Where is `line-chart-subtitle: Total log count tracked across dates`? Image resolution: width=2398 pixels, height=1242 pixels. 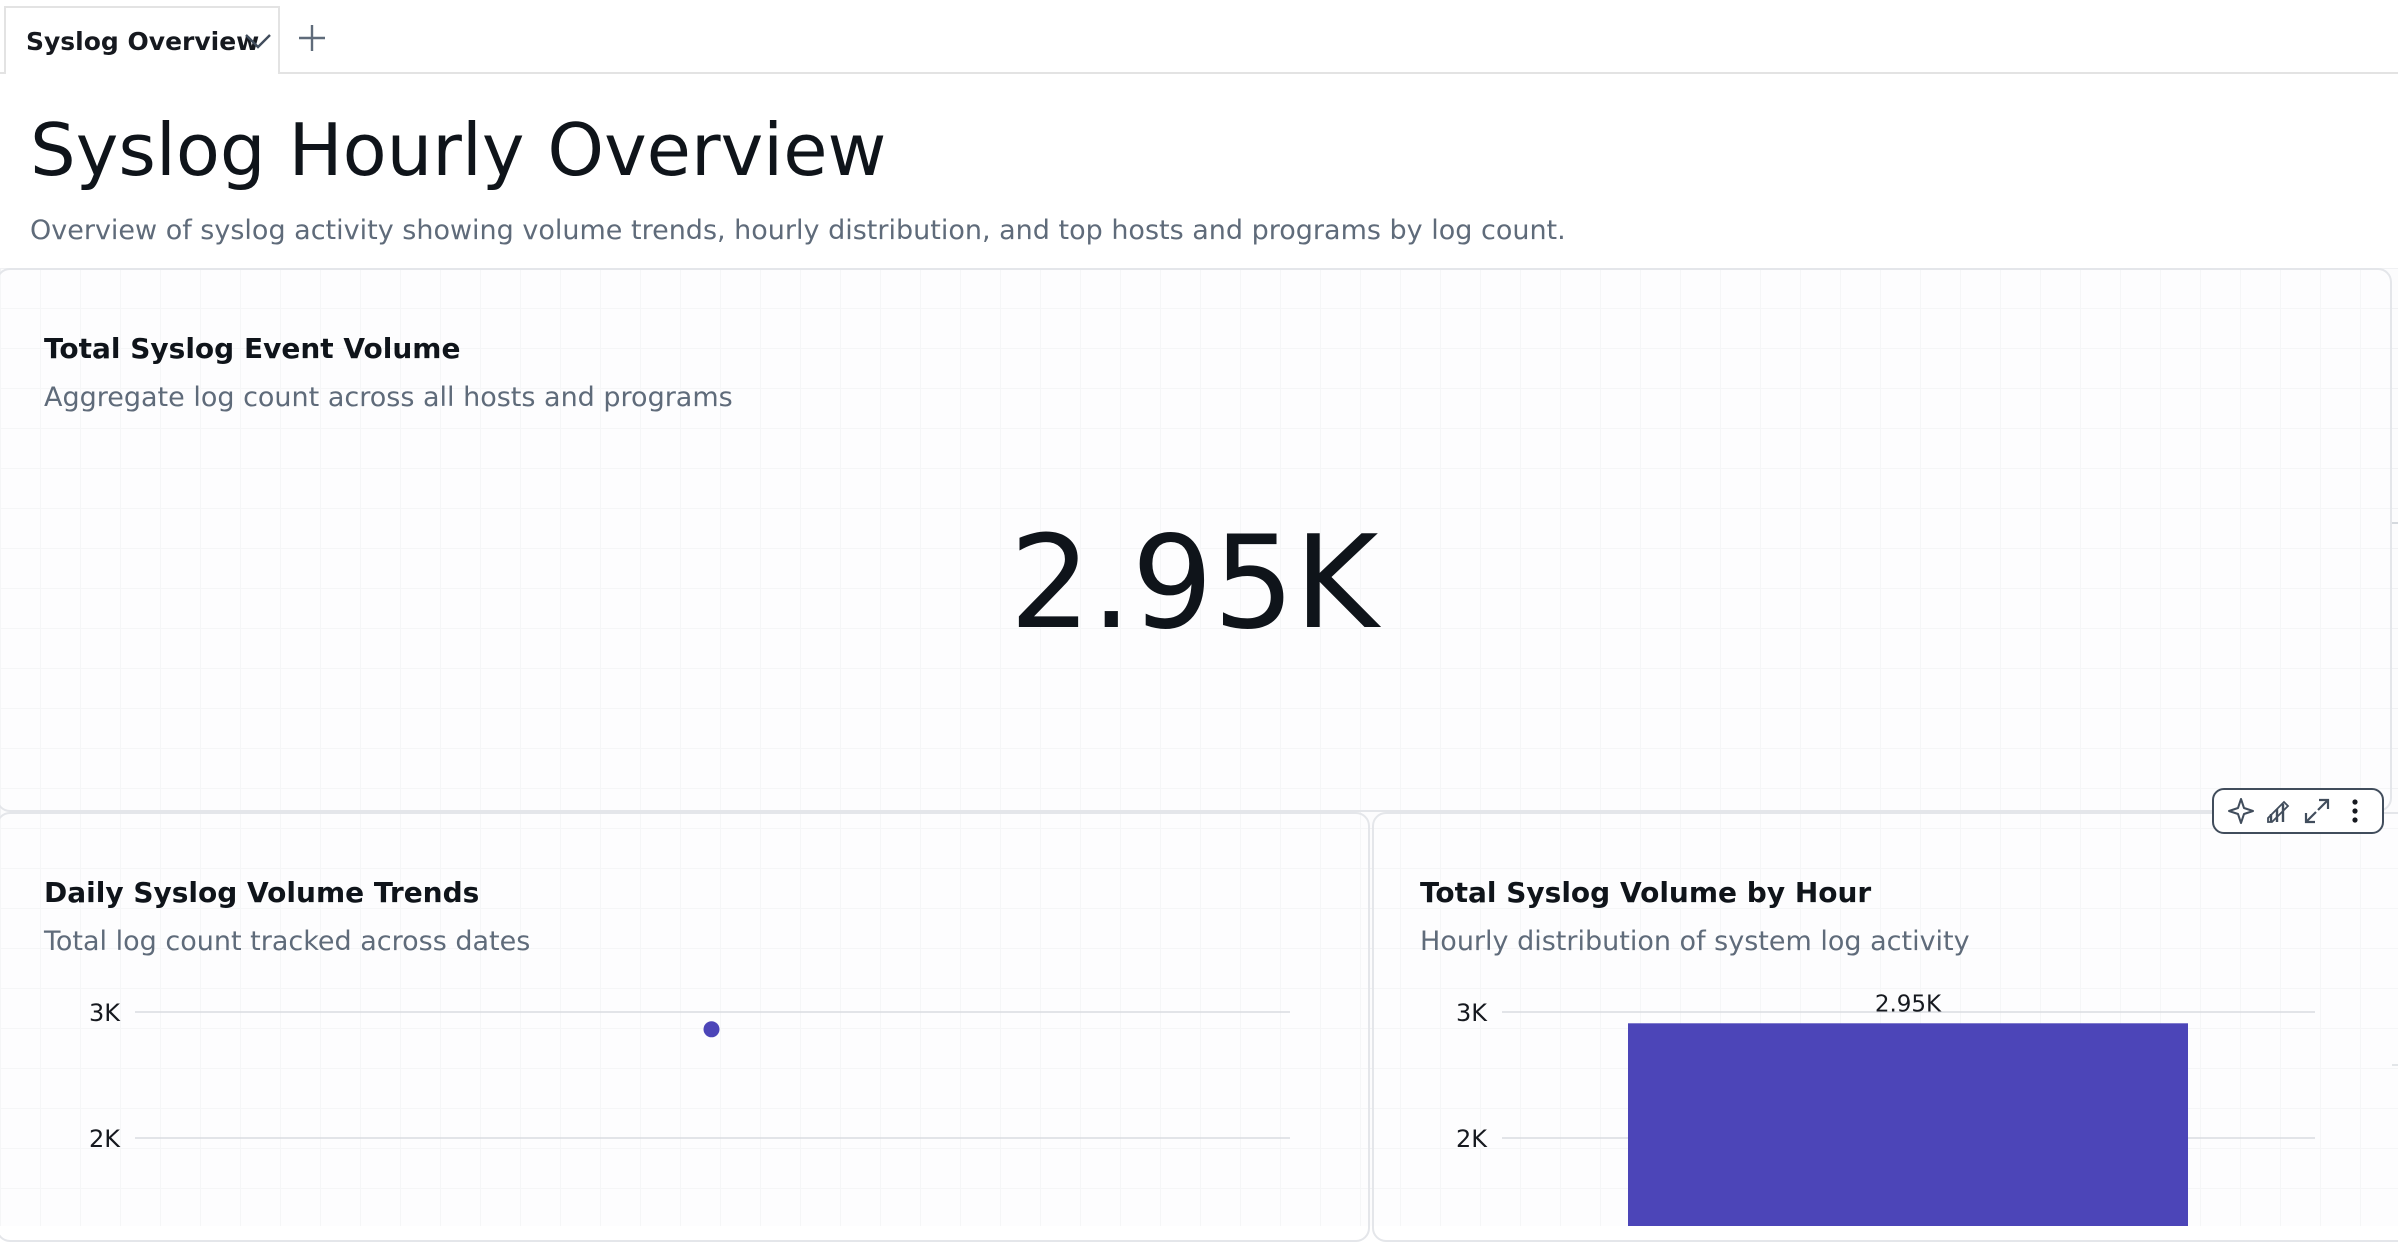
line-chart-subtitle: Total log count tracked across dates is located at coordinates (287, 941).